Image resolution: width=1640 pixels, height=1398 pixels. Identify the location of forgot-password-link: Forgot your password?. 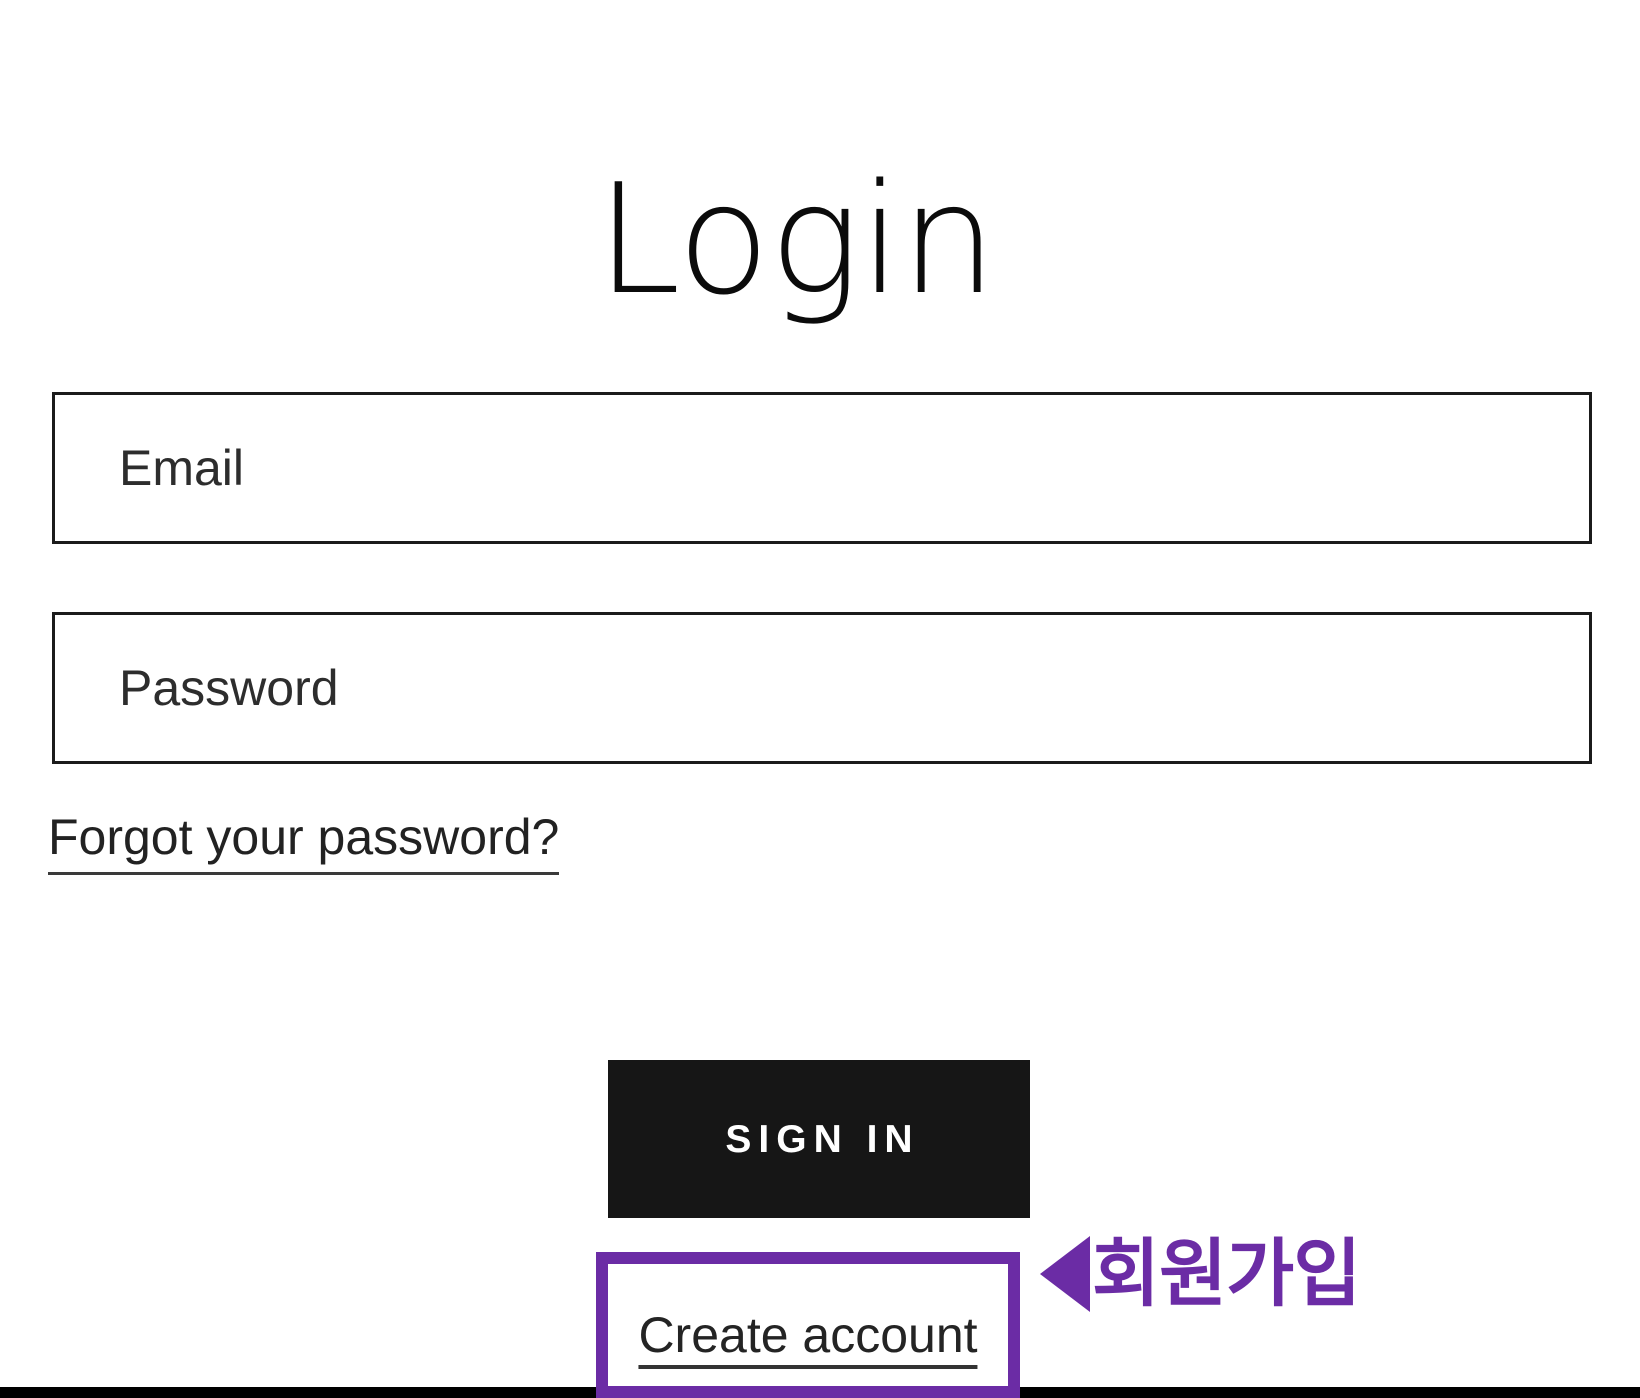
(304, 841).